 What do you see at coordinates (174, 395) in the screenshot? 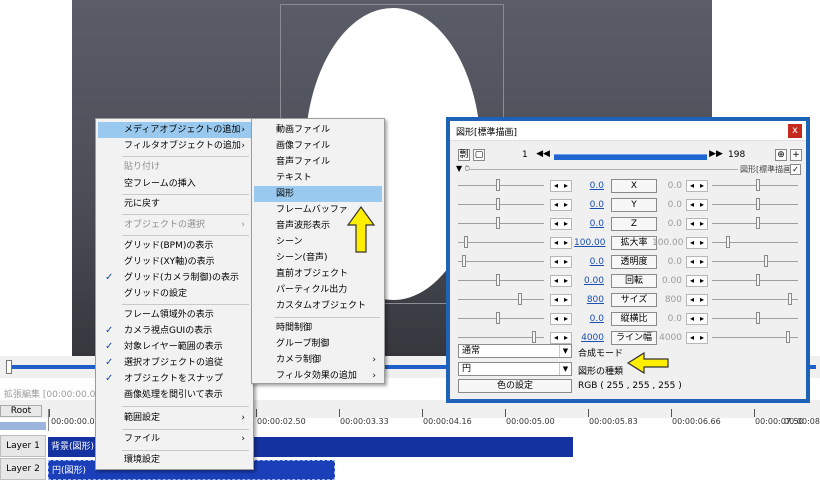
I see `menu-thin-display: 画像処理を間引いて表示` at bounding box center [174, 395].